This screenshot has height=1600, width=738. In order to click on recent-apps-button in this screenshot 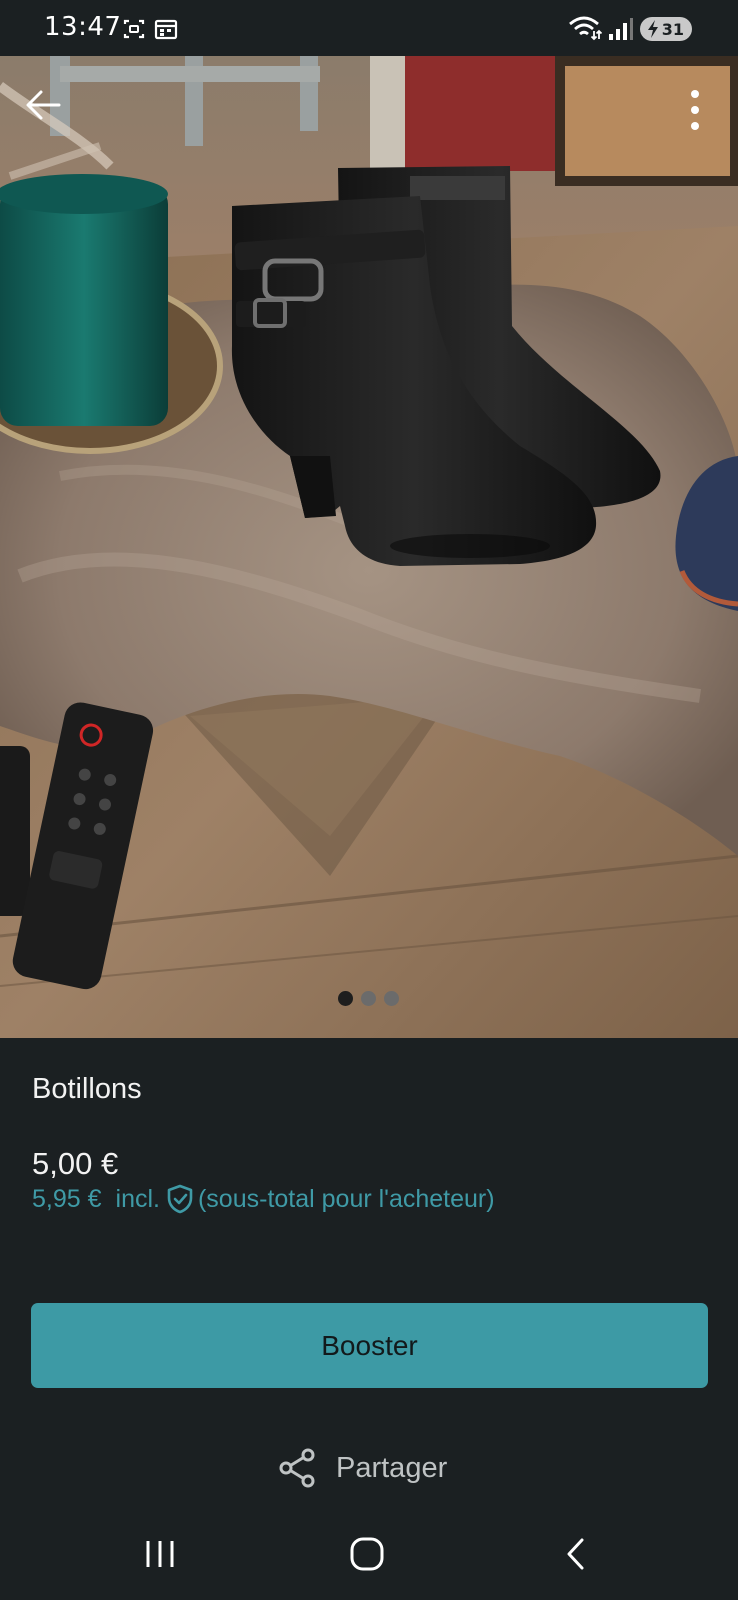, I will do `click(160, 1554)`.